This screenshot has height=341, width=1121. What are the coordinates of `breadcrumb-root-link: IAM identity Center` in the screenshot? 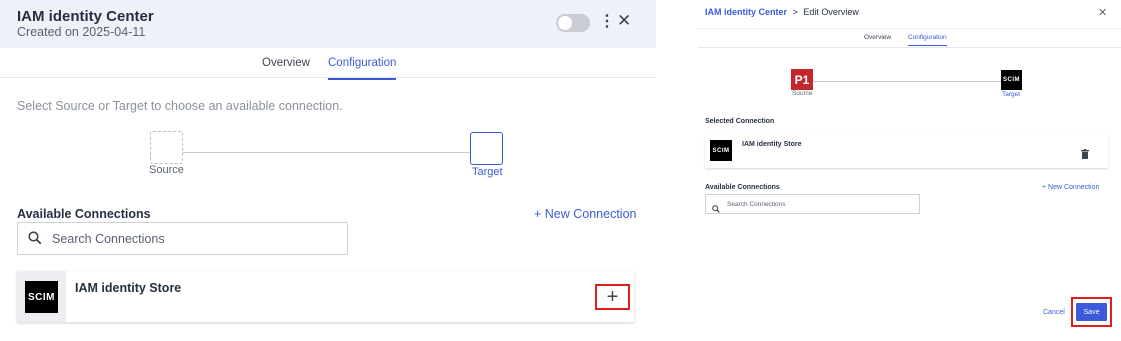 It's located at (746, 12).